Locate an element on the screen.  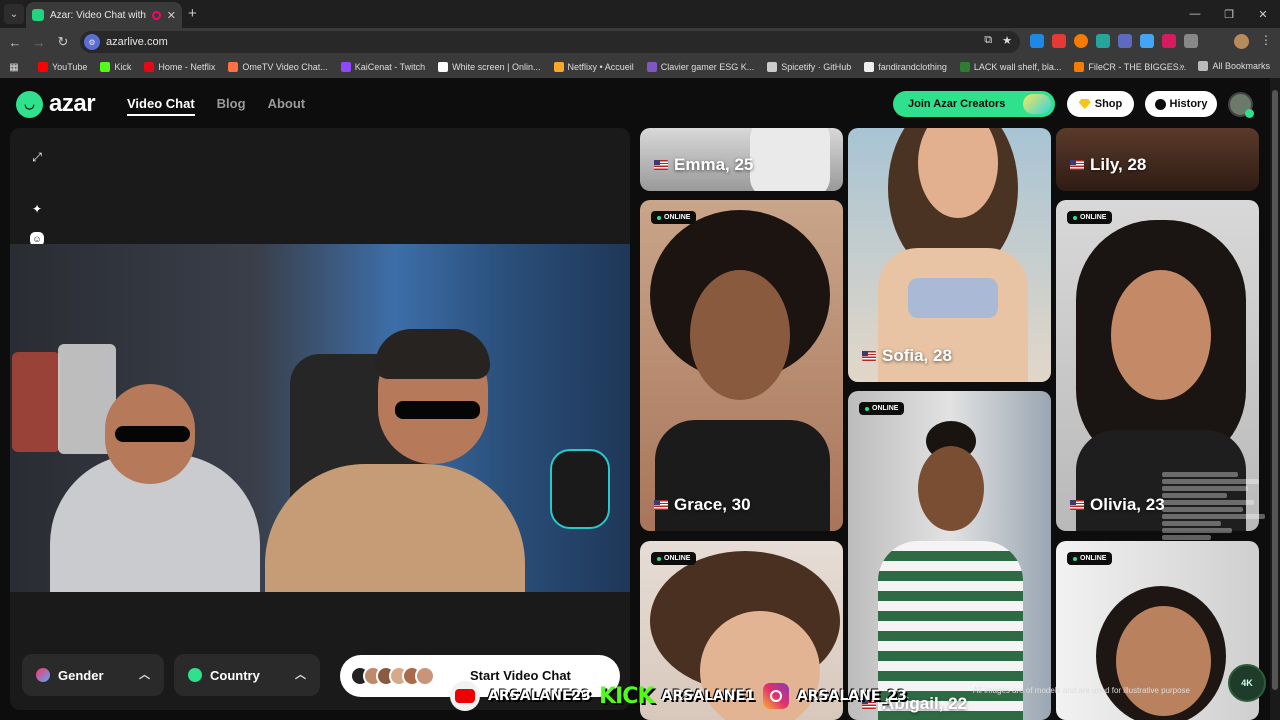
site-info-icon: ⚙ is located at coordinates (92, 42).